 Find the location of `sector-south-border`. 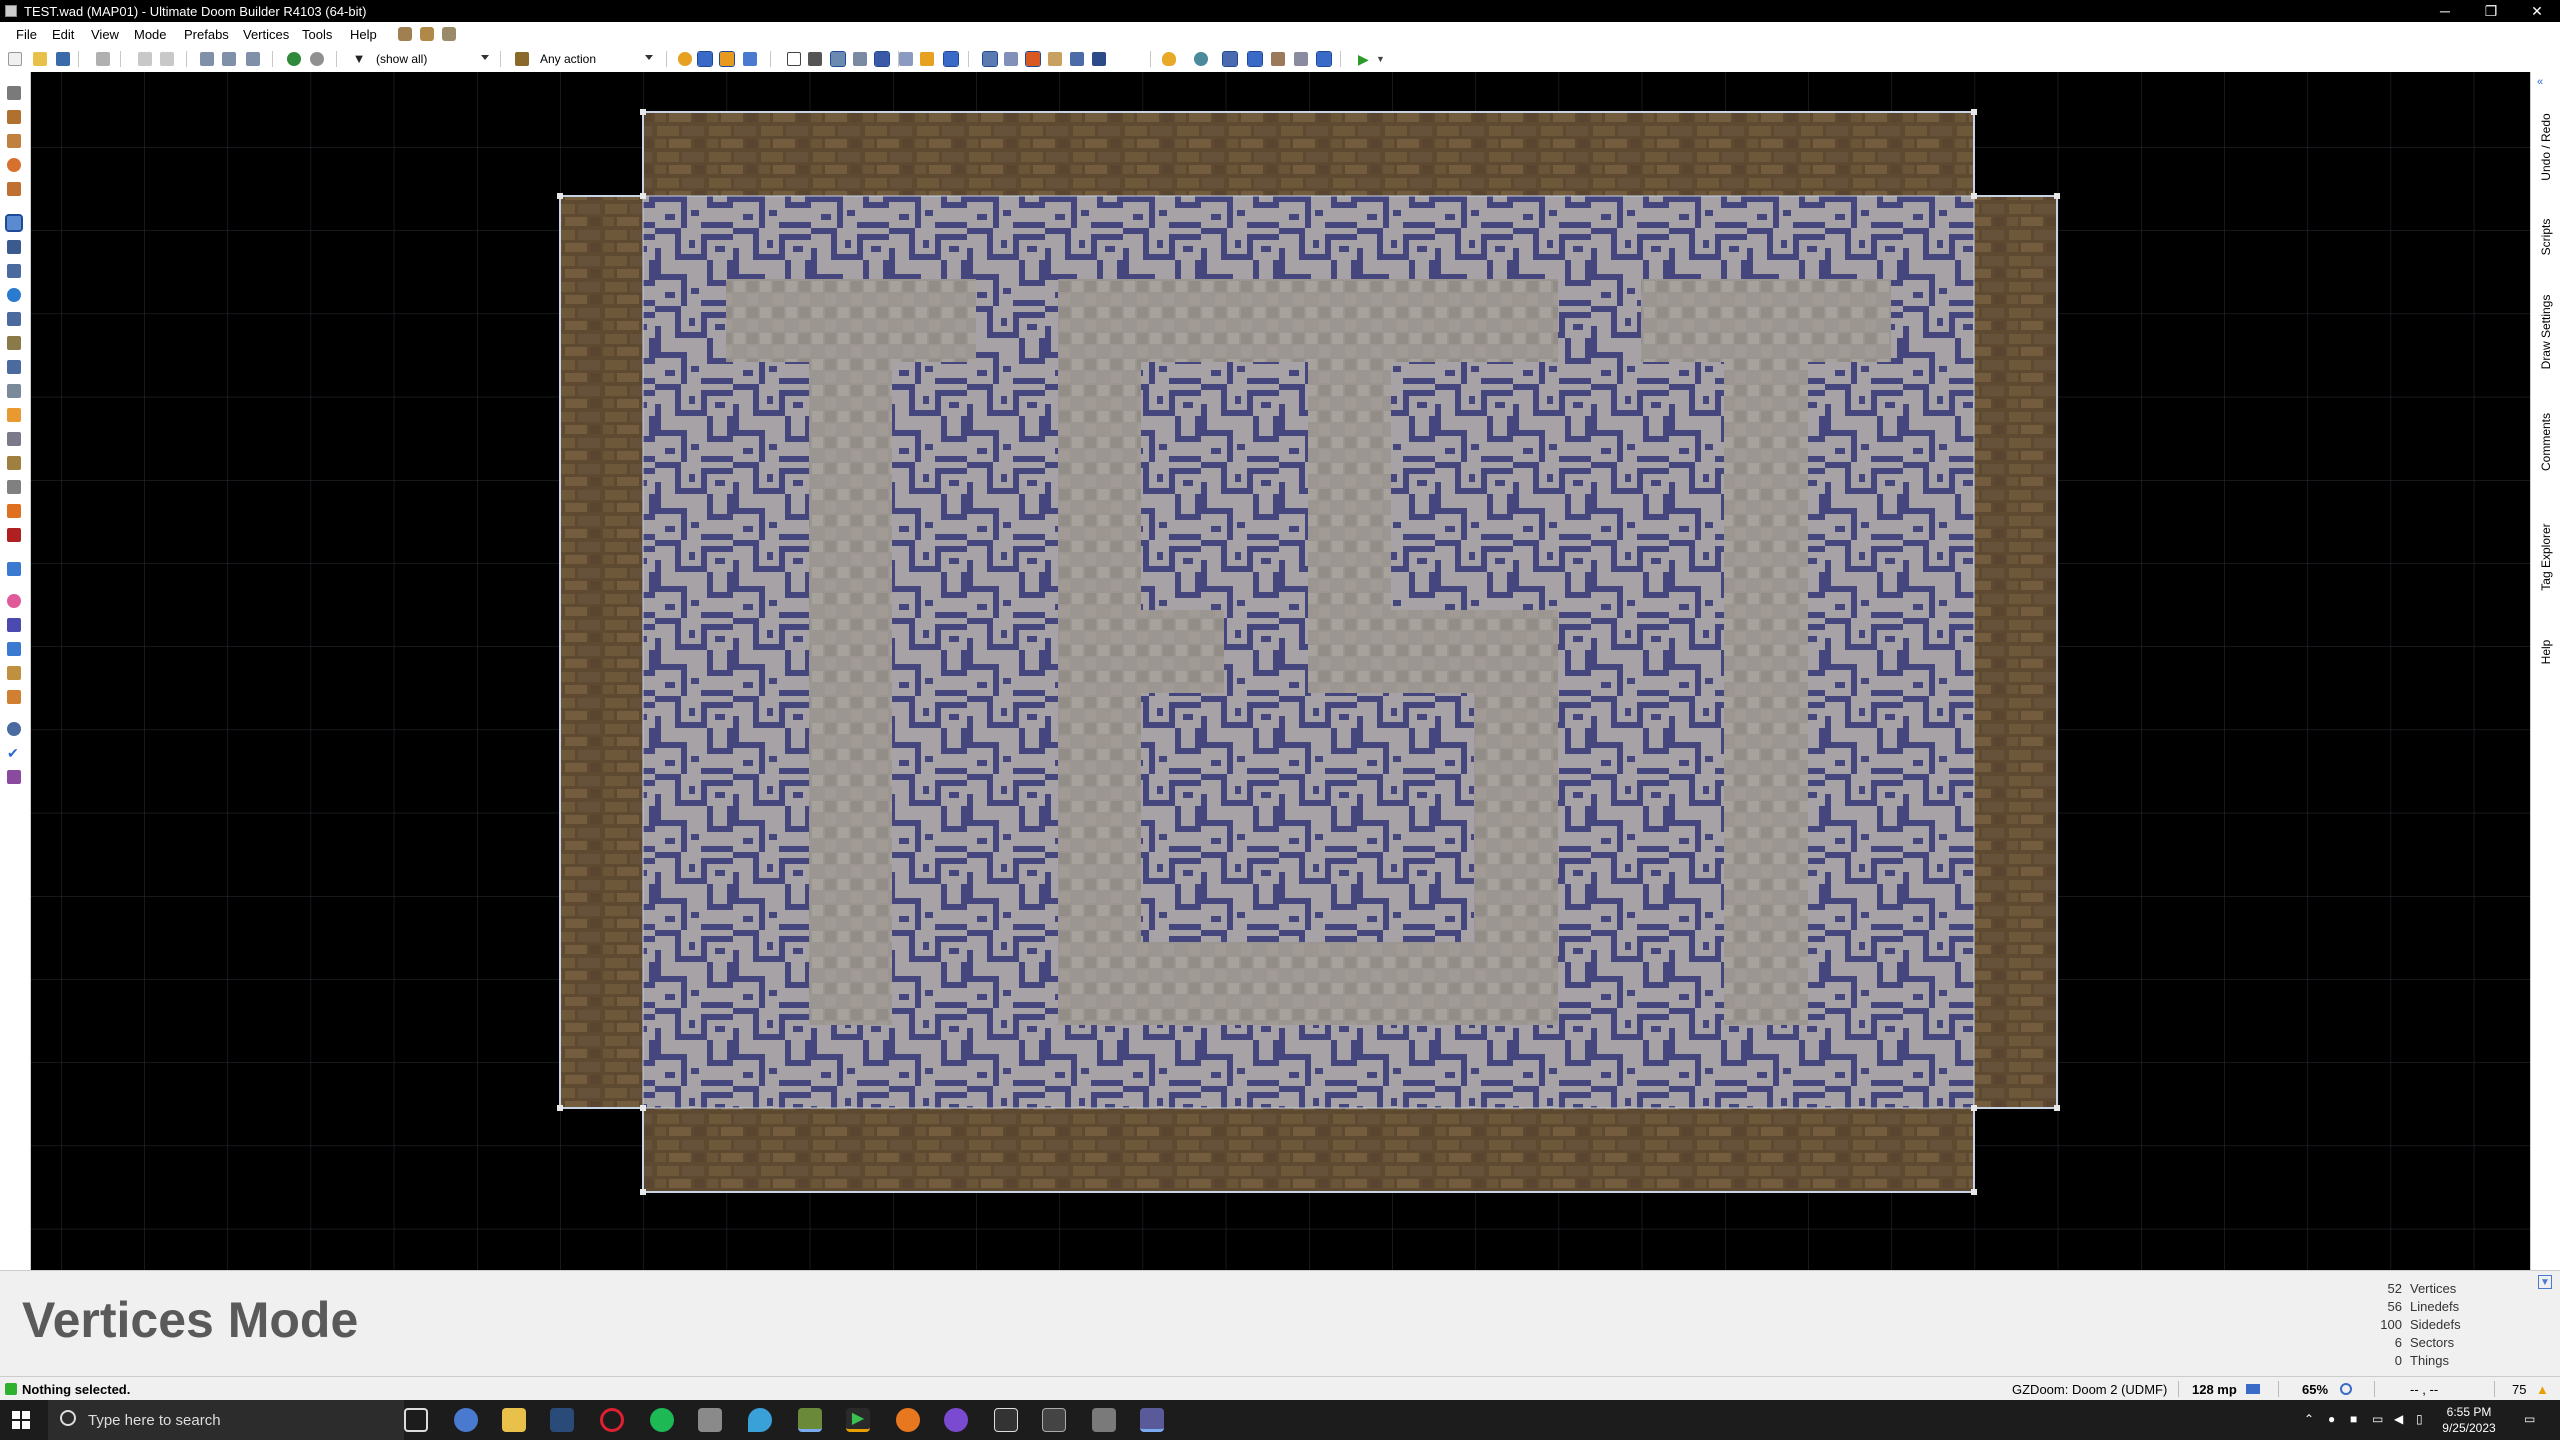

sector-south-border is located at coordinates (1308, 1150).